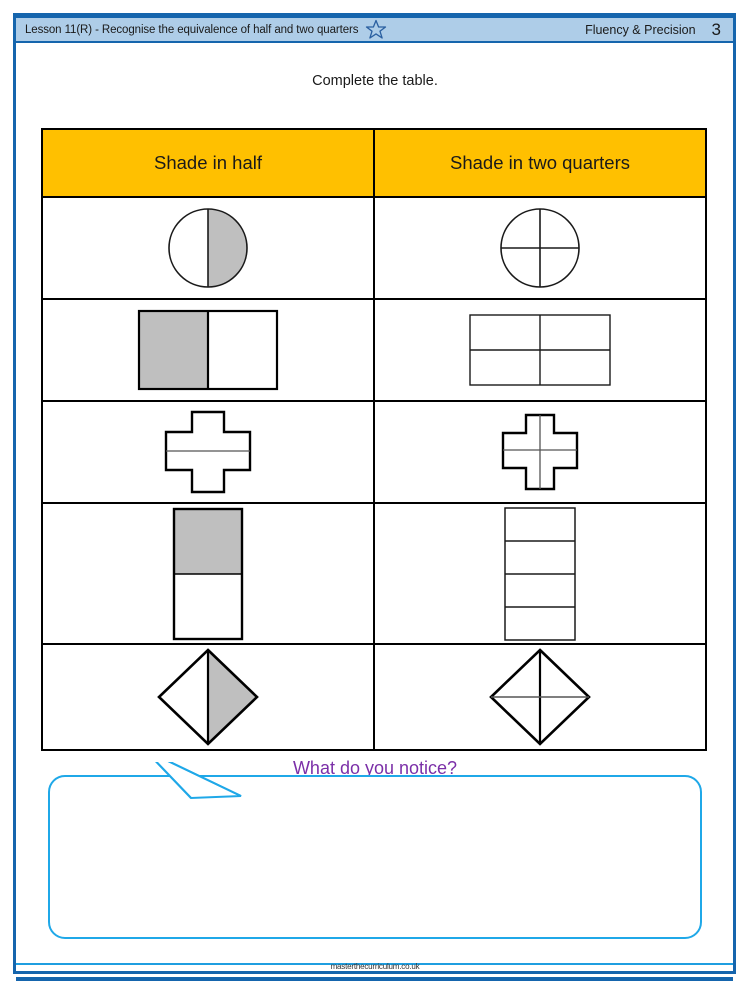  I want to click on shape-rectangle-wide-quarters-blank, so click(540, 350).